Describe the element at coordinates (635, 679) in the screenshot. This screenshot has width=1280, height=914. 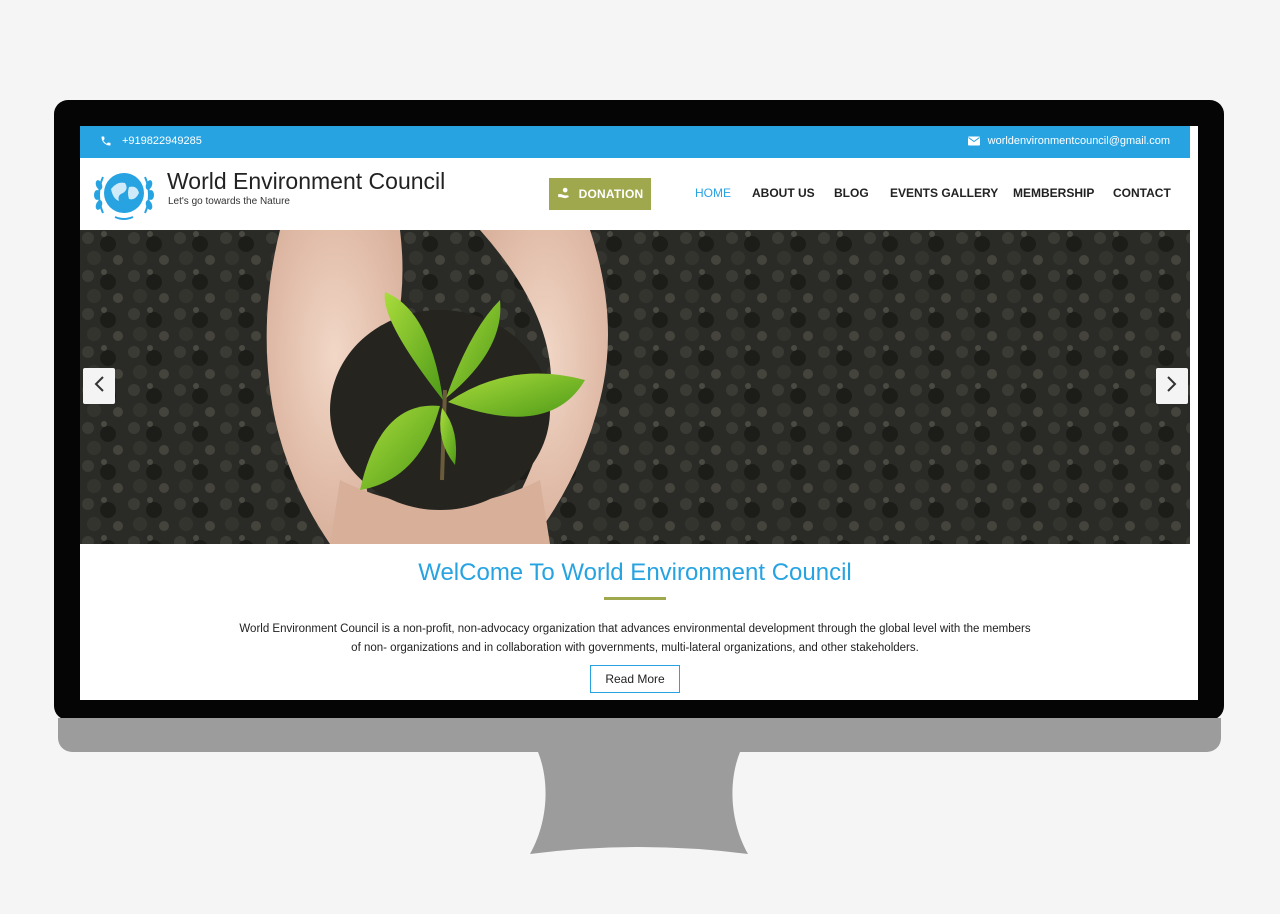
I see `read-more-button: Read More` at that location.